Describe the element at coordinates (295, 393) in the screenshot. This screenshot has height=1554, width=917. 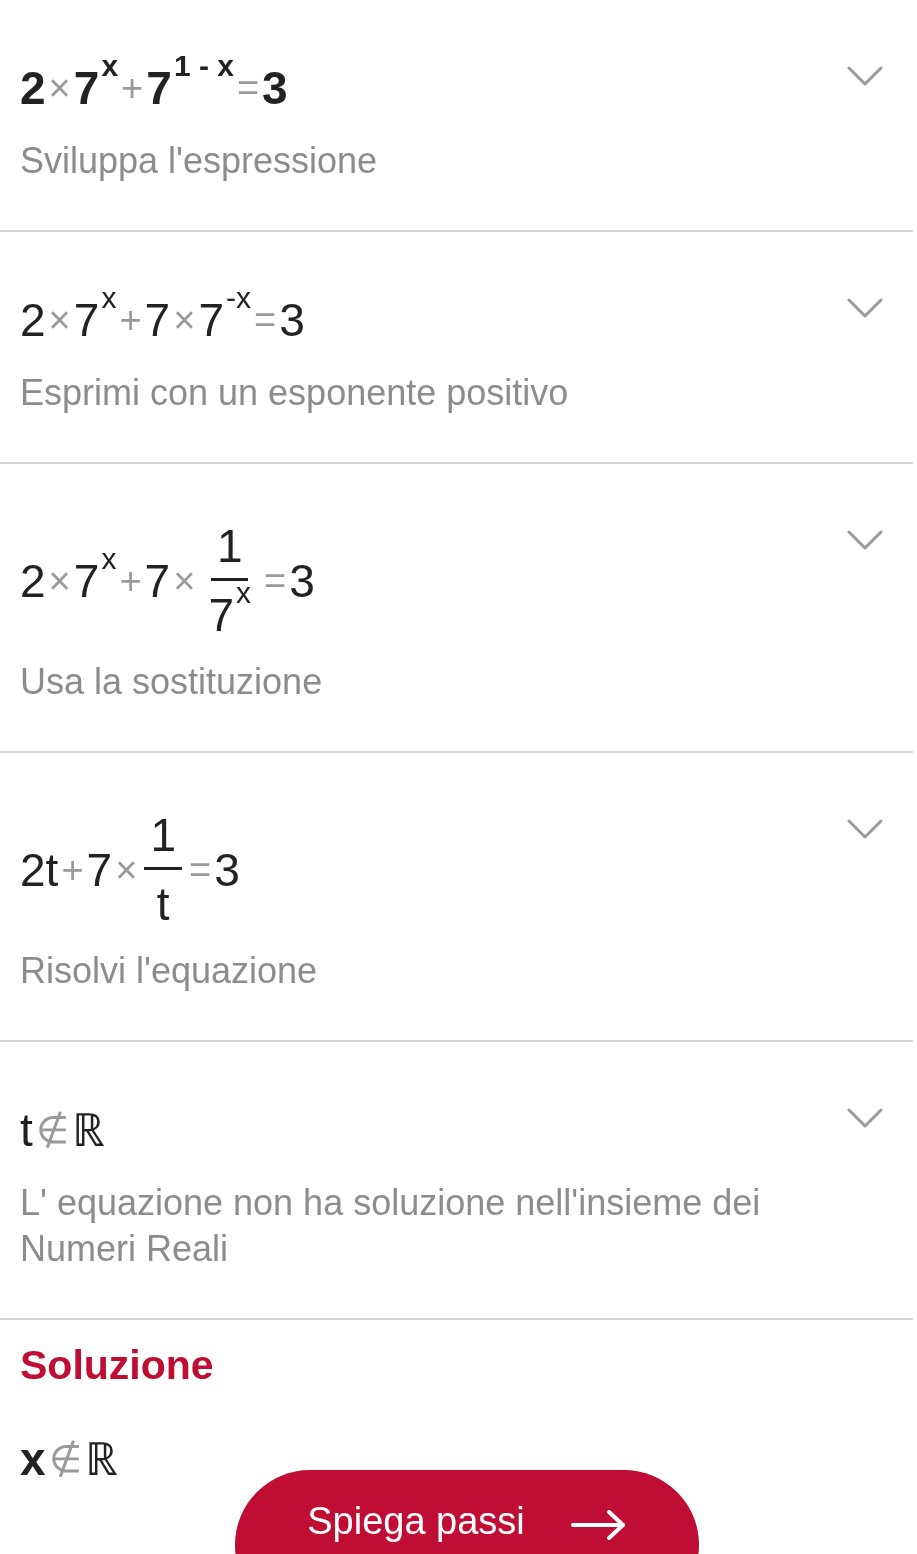
I see `step-description: Esprimi con un esponente positivo` at that location.